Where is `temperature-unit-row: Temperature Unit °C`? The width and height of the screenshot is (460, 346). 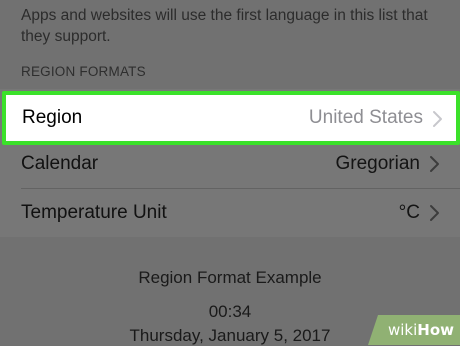 temperature-unit-row: Temperature Unit °C is located at coordinates (230, 212).